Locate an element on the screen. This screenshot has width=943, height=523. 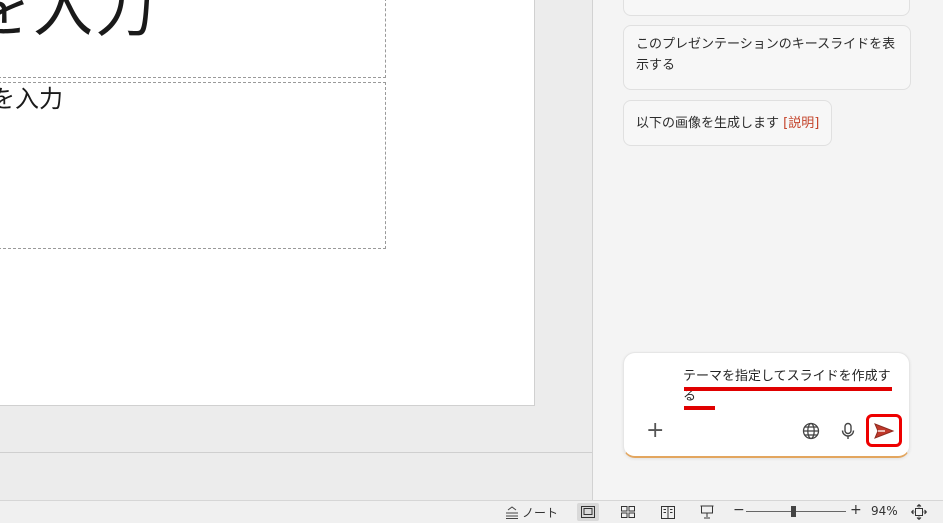
normal-view-button is located at coordinates (588, 512).